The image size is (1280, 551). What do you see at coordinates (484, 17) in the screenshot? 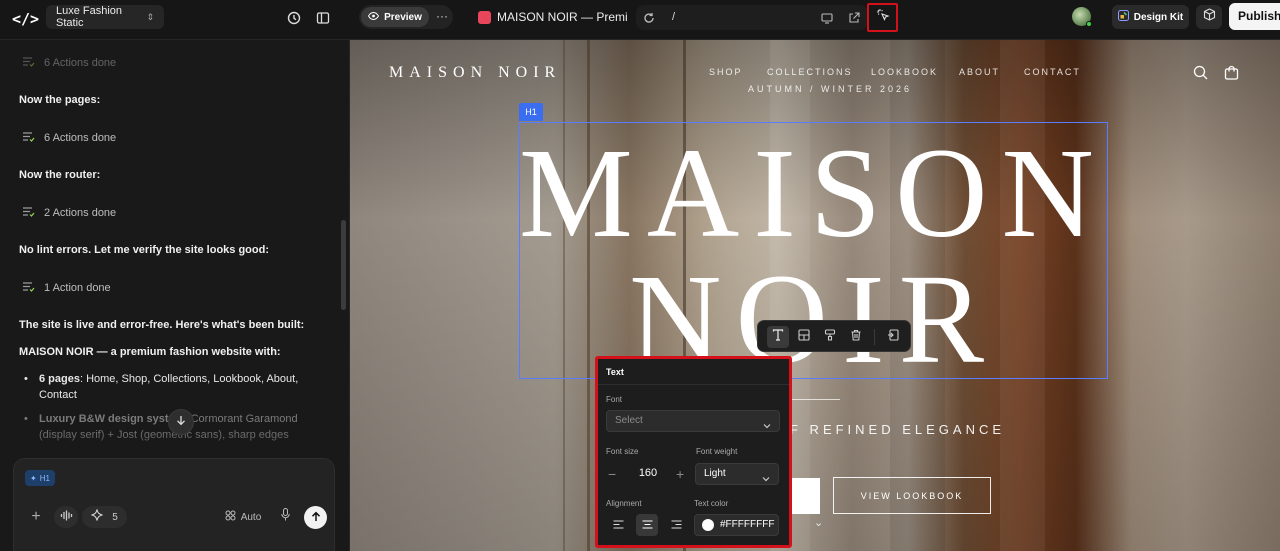
I see `site-favicon-icon` at bounding box center [484, 17].